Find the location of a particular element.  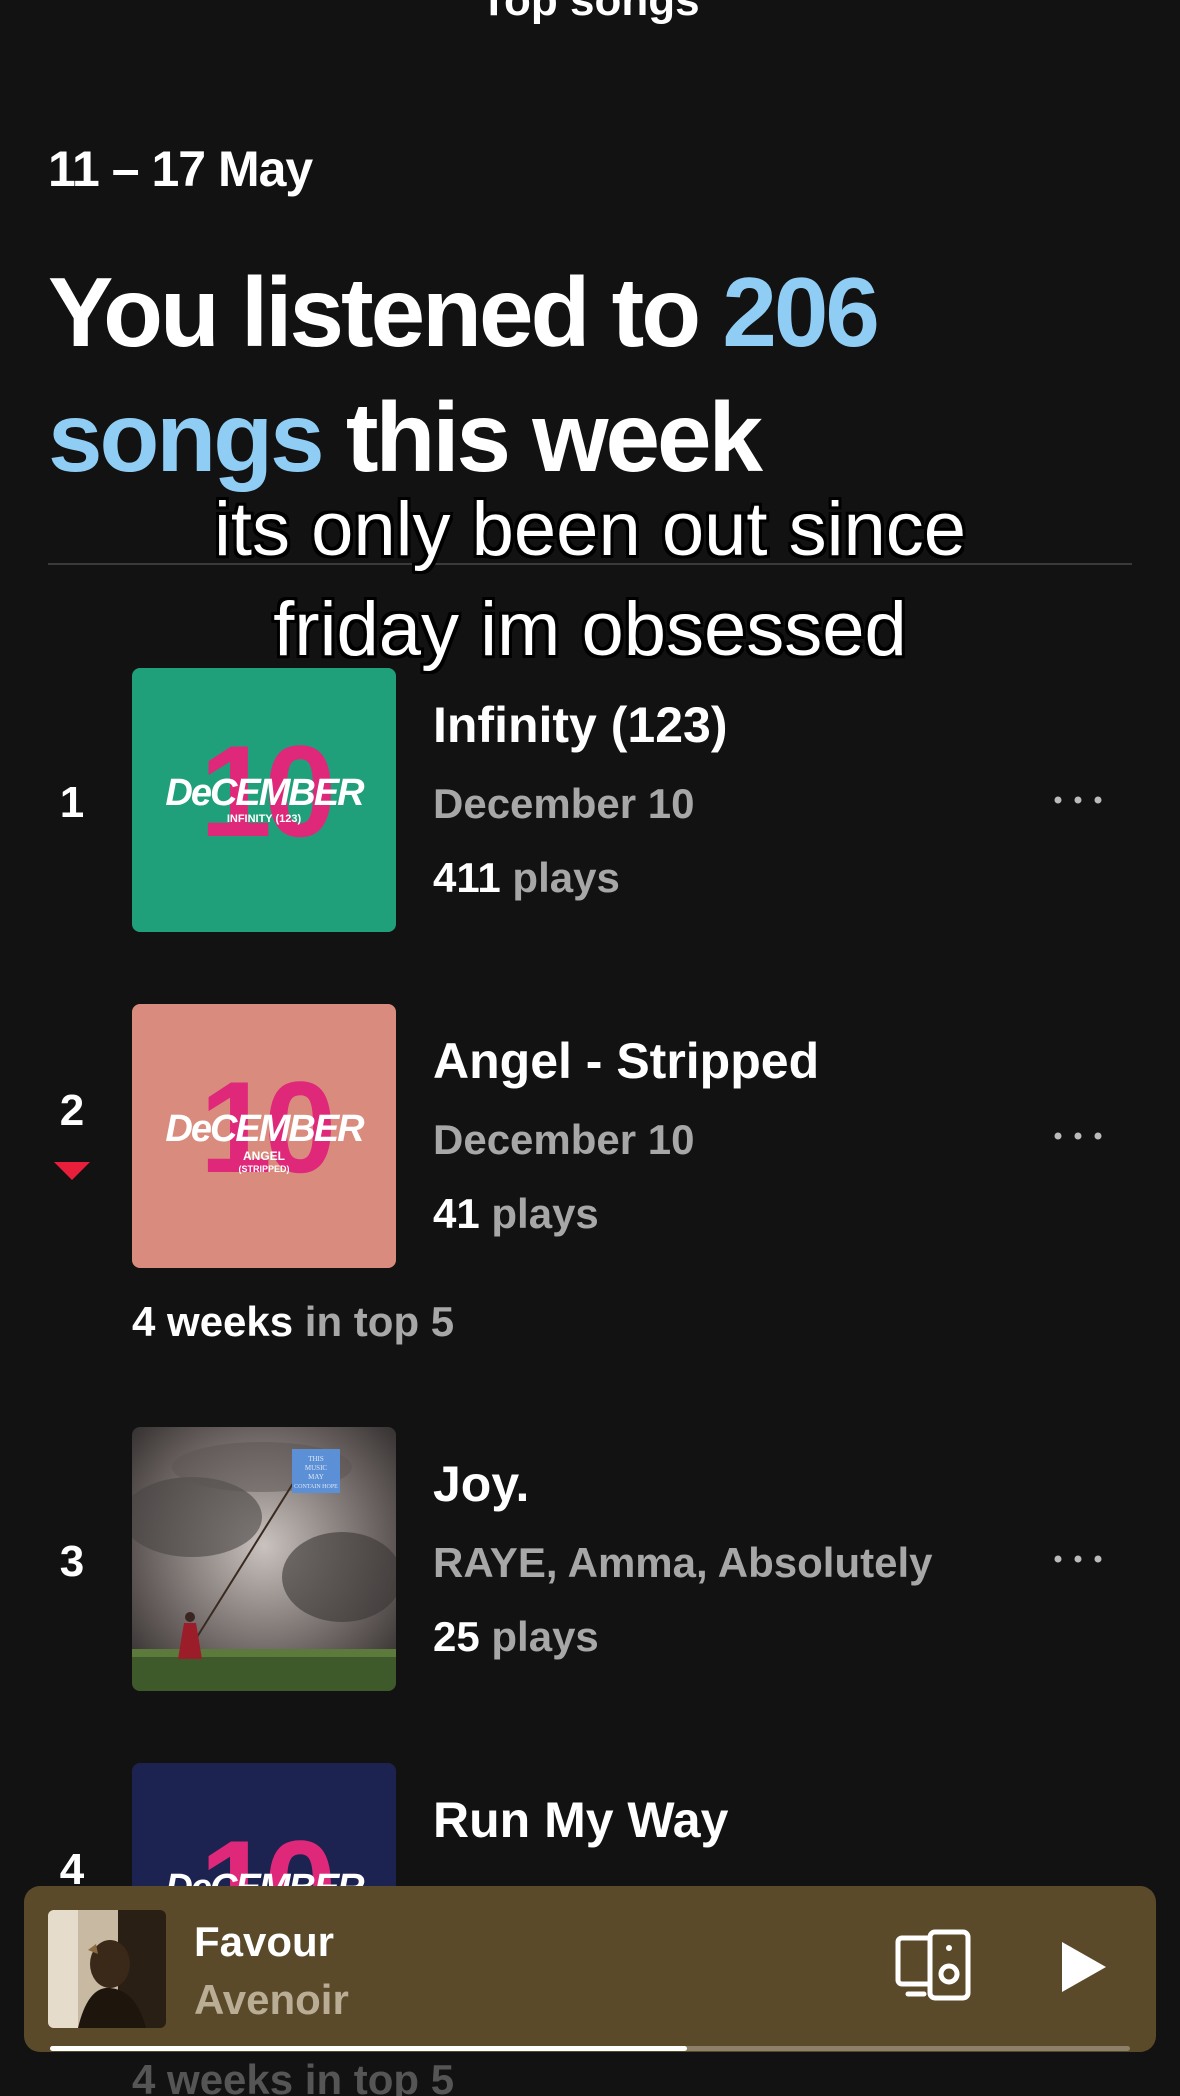

plays-count: 25 is located at coordinates (456, 1636).